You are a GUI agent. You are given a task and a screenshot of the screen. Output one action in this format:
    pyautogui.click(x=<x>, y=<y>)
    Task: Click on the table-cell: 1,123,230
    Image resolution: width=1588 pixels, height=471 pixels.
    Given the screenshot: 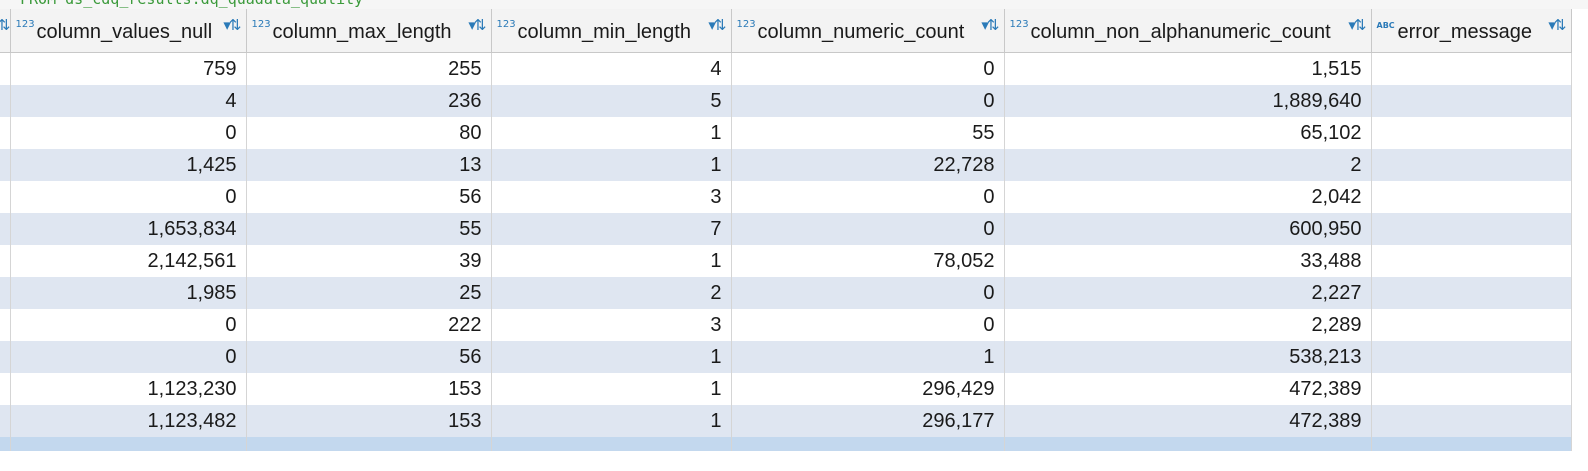 What is the action you would take?
    pyautogui.click(x=128, y=389)
    